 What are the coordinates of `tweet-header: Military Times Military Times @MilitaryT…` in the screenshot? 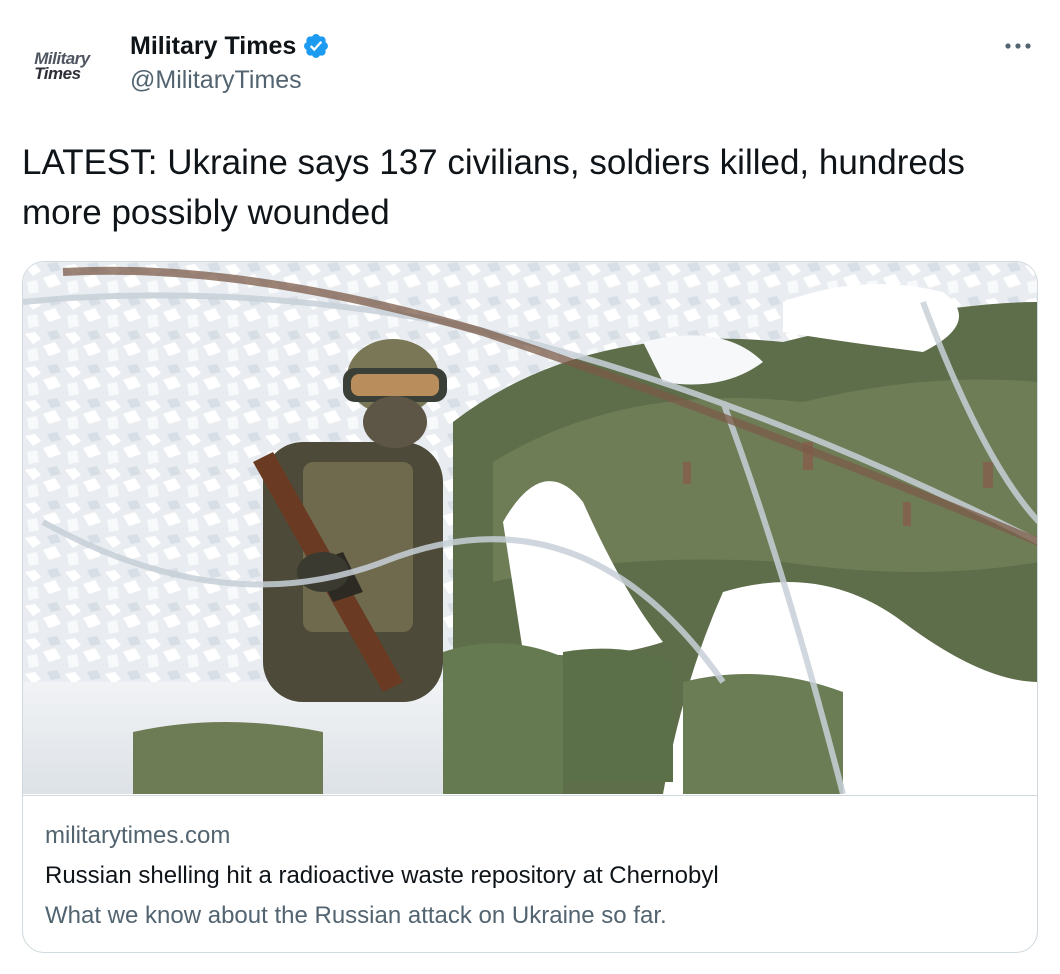 It's located at (530, 66).